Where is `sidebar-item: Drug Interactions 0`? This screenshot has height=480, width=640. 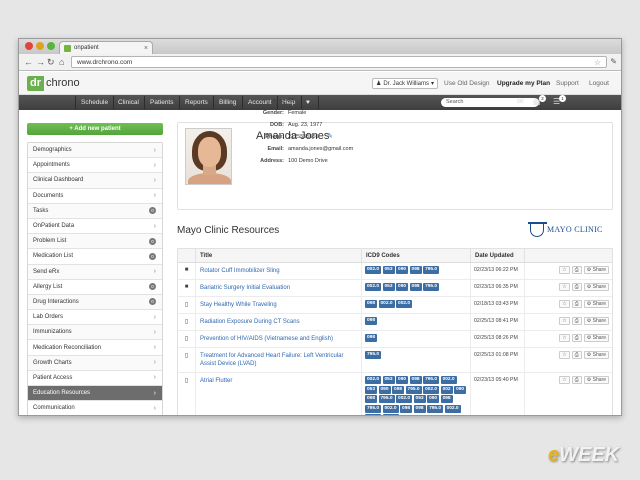 sidebar-item: Drug Interactions 0 is located at coordinates (95, 302).